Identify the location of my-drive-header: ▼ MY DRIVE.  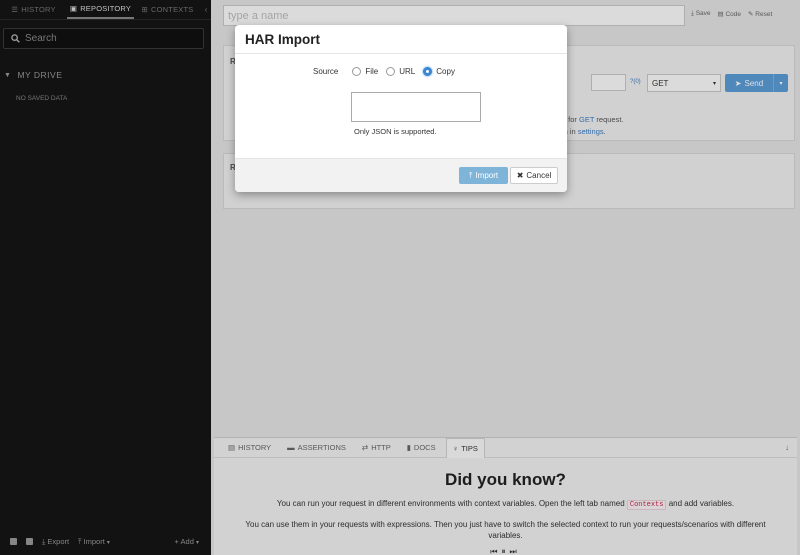
(33, 75).